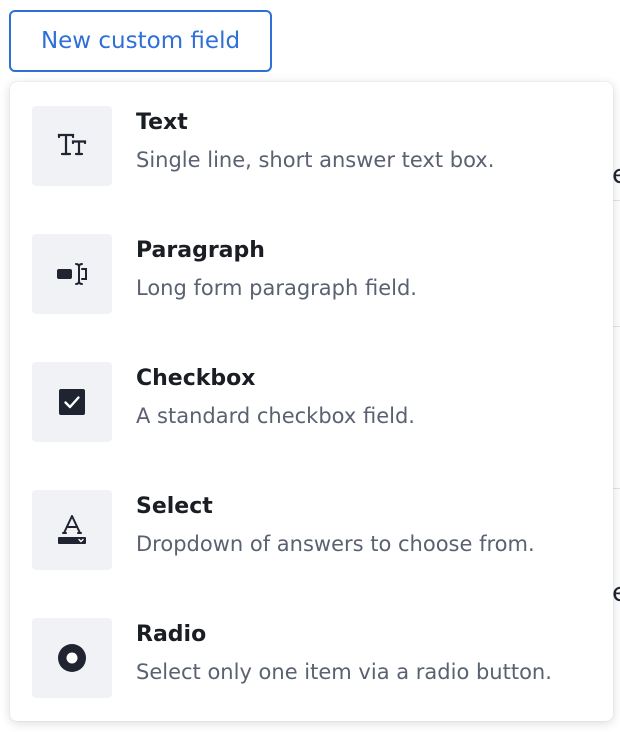 Image resolution: width=620 pixels, height=732 pixels. What do you see at coordinates (196, 378) in the screenshot?
I see `menu-item-title: Checkbox` at bounding box center [196, 378].